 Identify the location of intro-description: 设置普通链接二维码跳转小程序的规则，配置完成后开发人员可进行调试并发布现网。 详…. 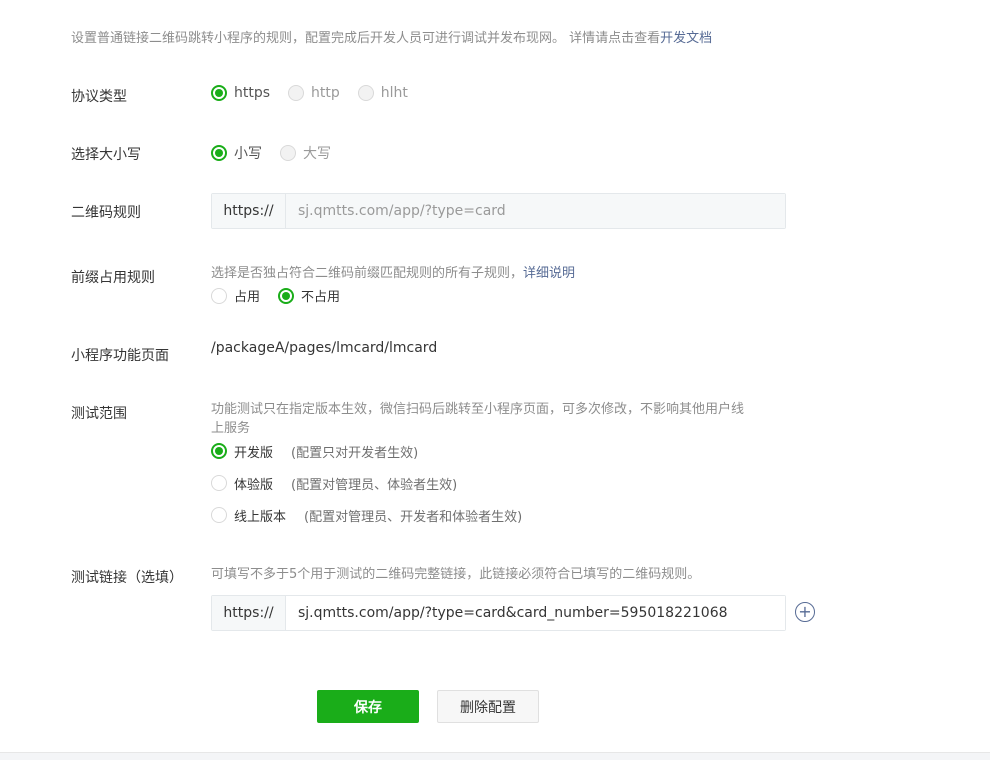
(366, 38).